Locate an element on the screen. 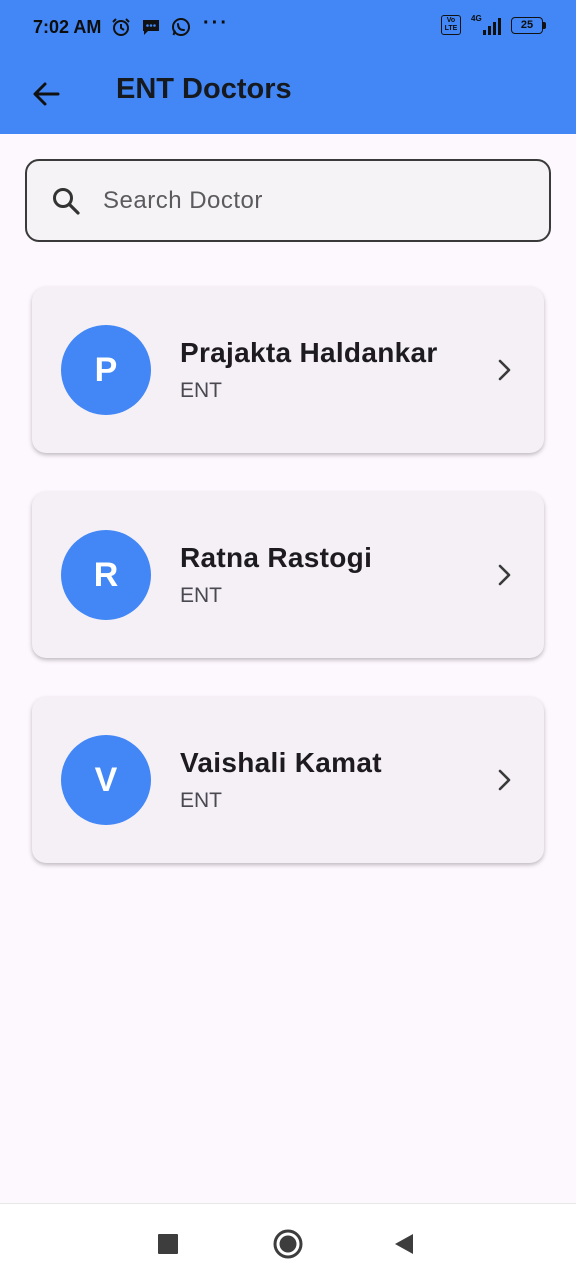 The width and height of the screenshot is (576, 1280). status-overflow-dots: ··· is located at coordinates (216, 23).